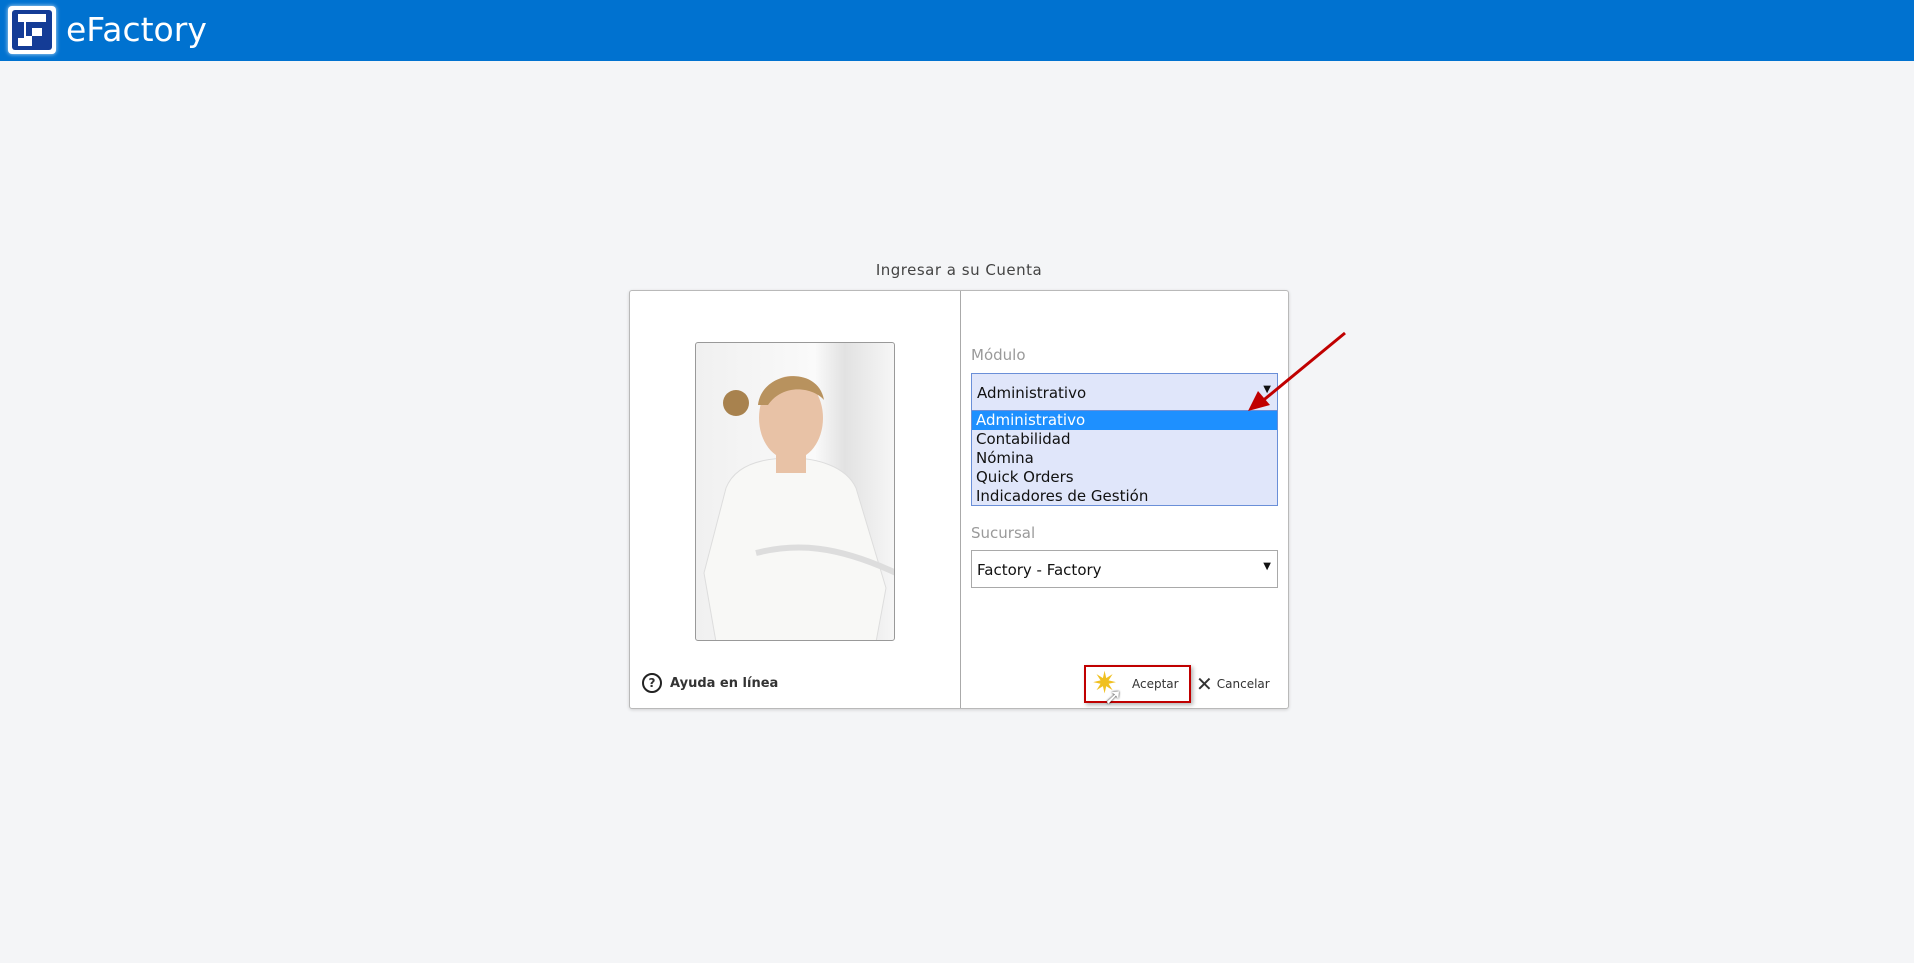  I want to click on user-photo, so click(795, 491).